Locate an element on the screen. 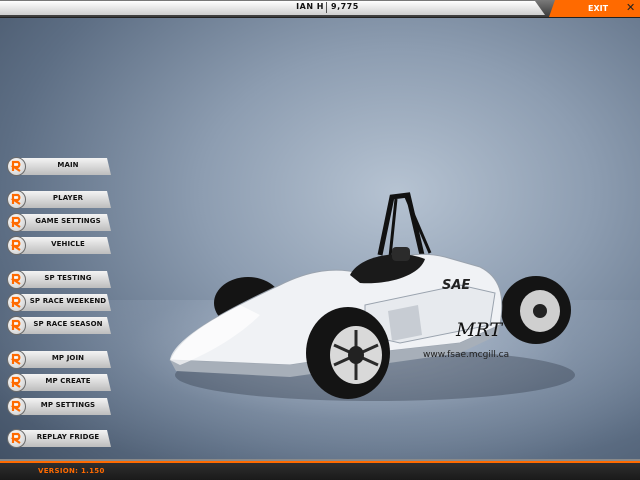 The width and height of the screenshot is (640, 480). menu-mp-settings-label: MP SETTINGS is located at coordinates (68, 405).